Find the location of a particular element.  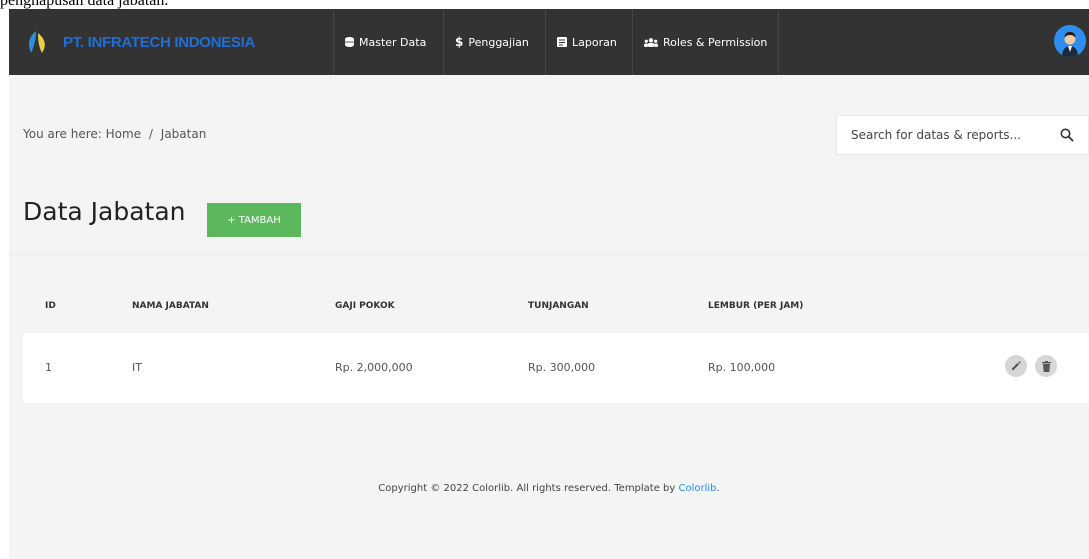

footer-link: Colorlib is located at coordinates (698, 488).